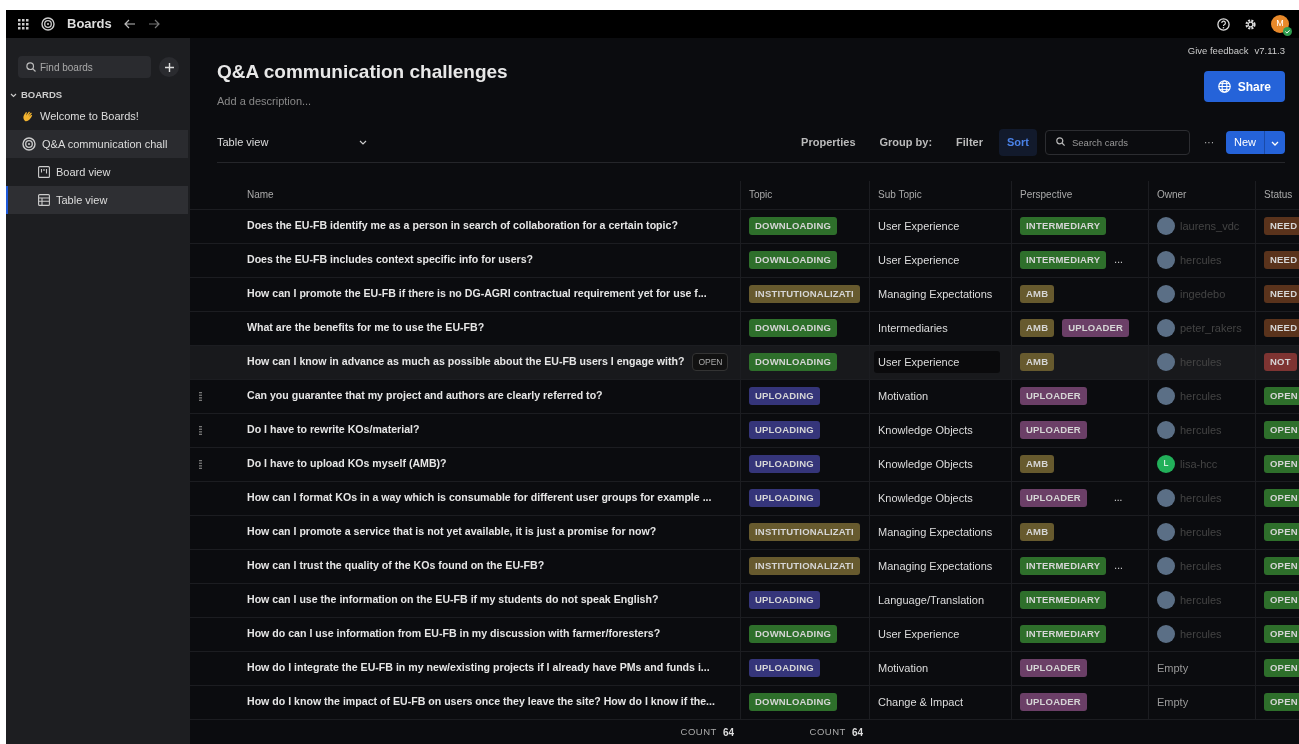 This screenshot has width=1299, height=744. Describe the element at coordinates (1117, 142) in the screenshot. I see `search-cards-field: Search cards` at that location.